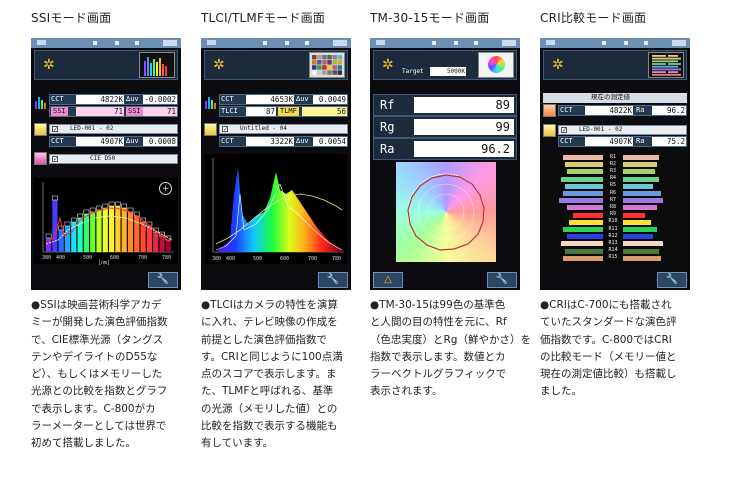  I want to click on description-line: の光源（メモリした値）との, so click(269, 408).